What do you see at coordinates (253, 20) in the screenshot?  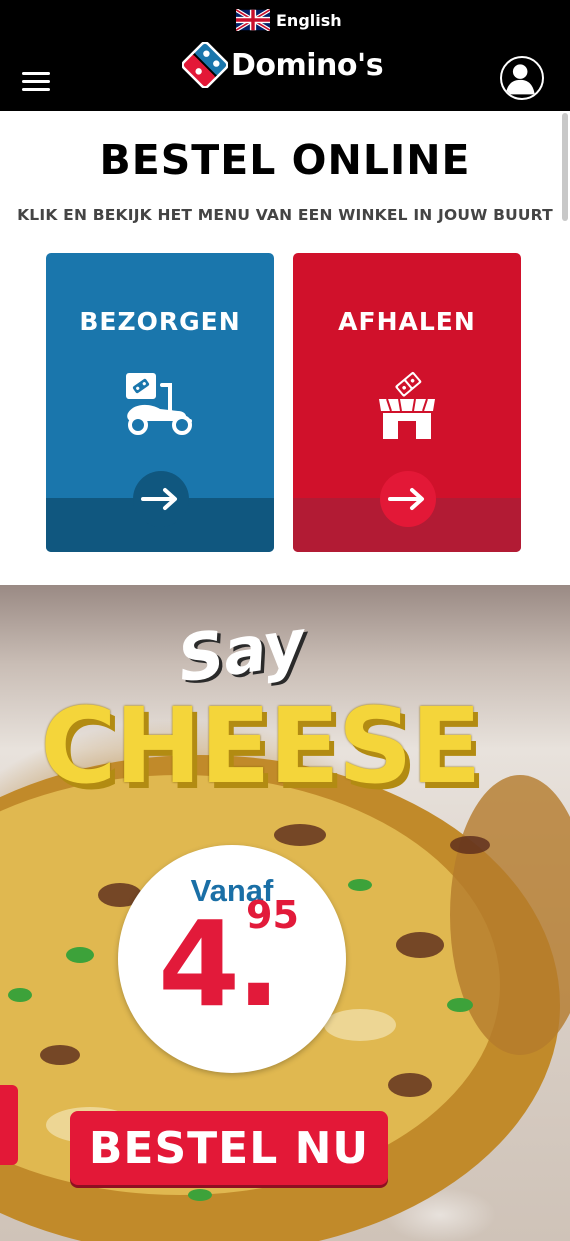 I see `uk-flag-icon` at bounding box center [253, 20].